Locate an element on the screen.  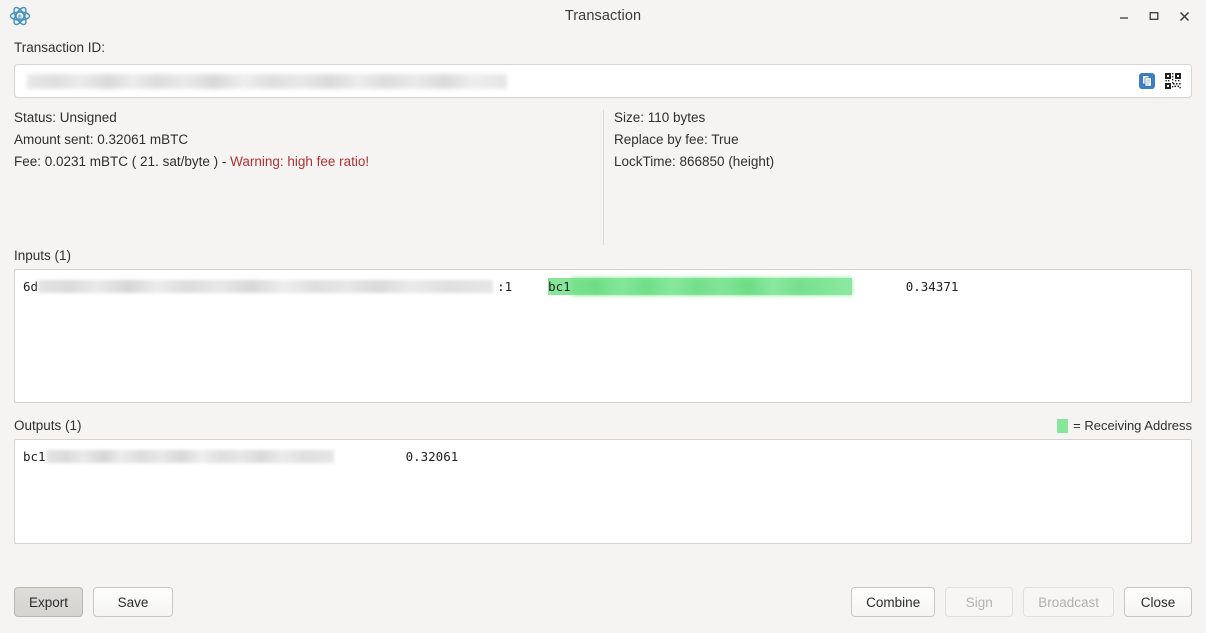
table-row: 6d :1 bc1 0.34371 is located at coordinates (603, 286).